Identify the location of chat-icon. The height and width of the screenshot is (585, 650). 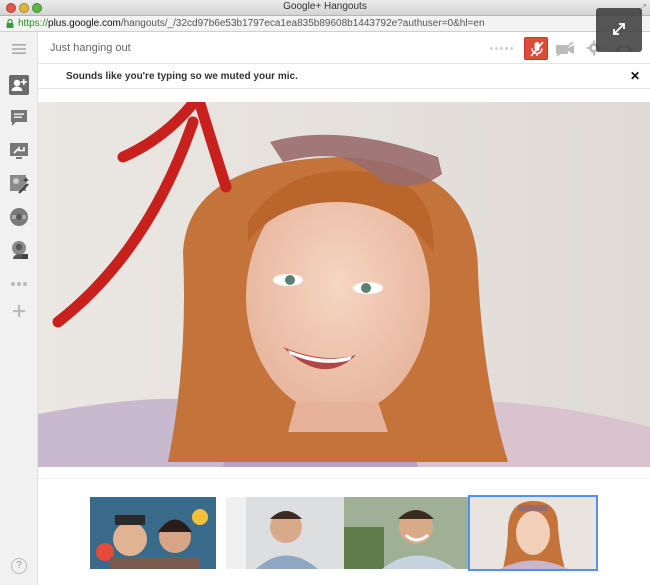
(19, 118).